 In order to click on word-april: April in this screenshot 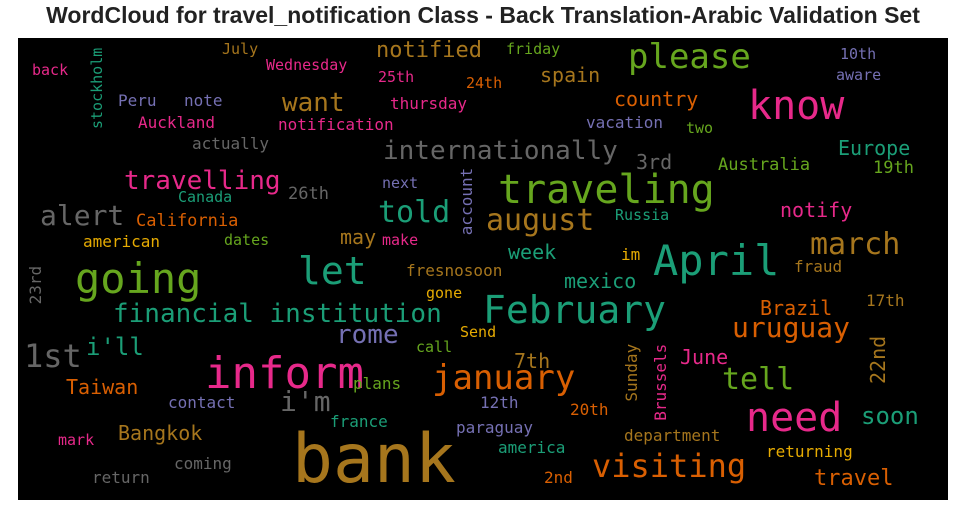, I will do `click(716, 260)`.